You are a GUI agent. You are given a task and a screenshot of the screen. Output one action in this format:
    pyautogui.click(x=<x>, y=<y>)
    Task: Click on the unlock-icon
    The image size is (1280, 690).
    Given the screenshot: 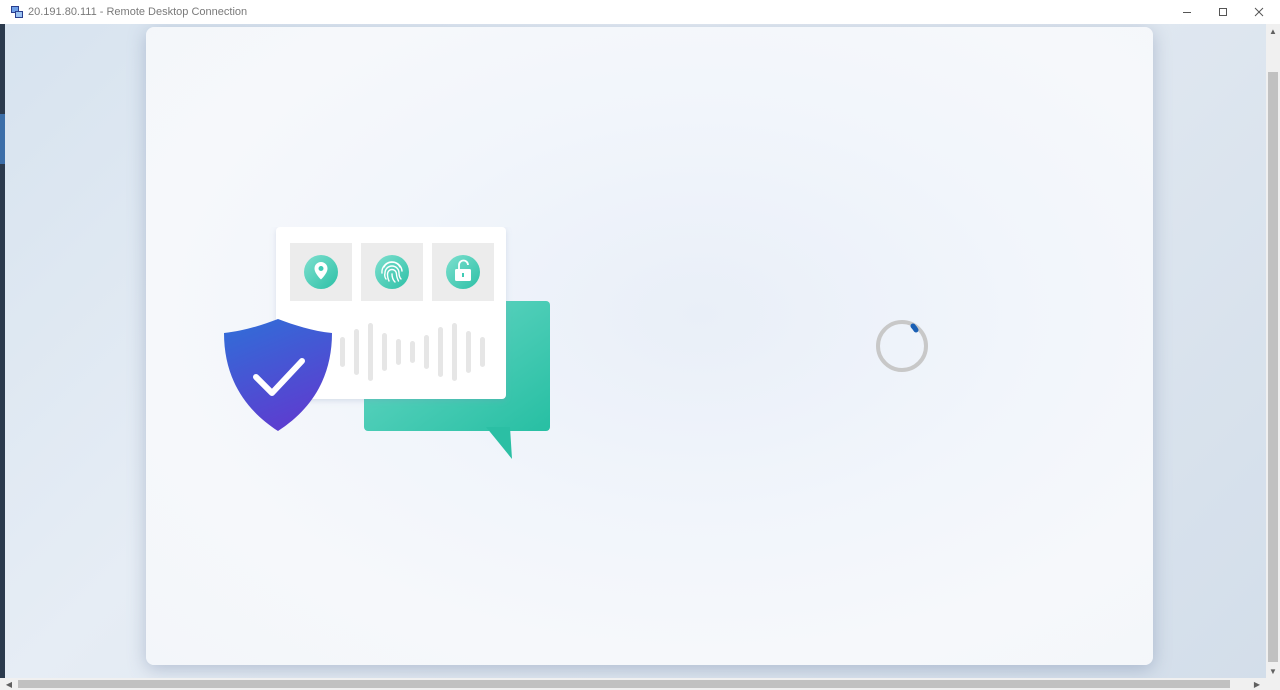 What is the action you would take?
    pyautogui.click(x=463, y=272)
    